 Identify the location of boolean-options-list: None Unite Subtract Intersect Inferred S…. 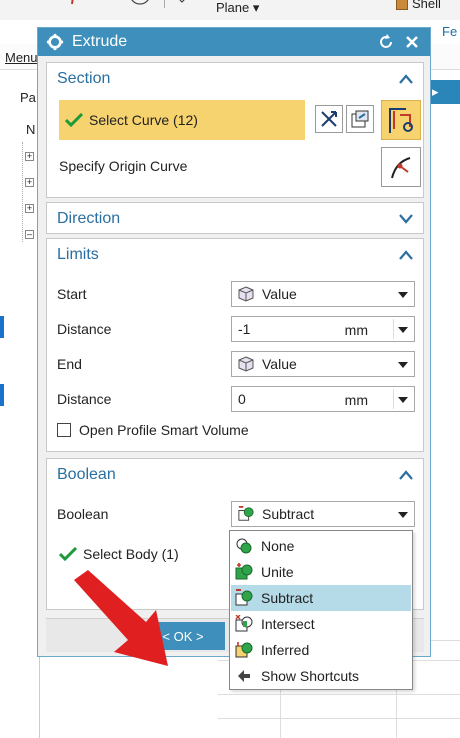
(321, 610).